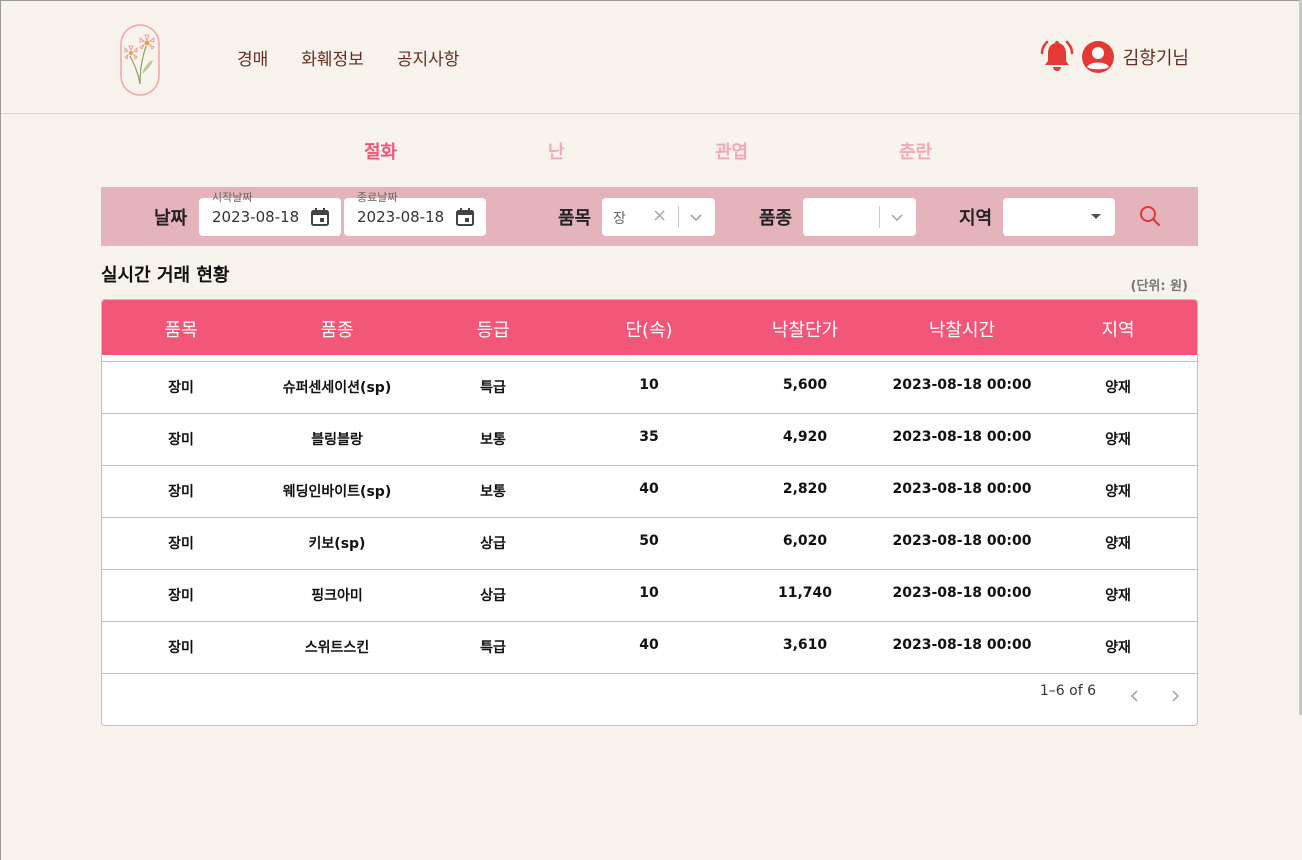  I want to click on page-info: 1–6 of 6, so click(1067, 691).